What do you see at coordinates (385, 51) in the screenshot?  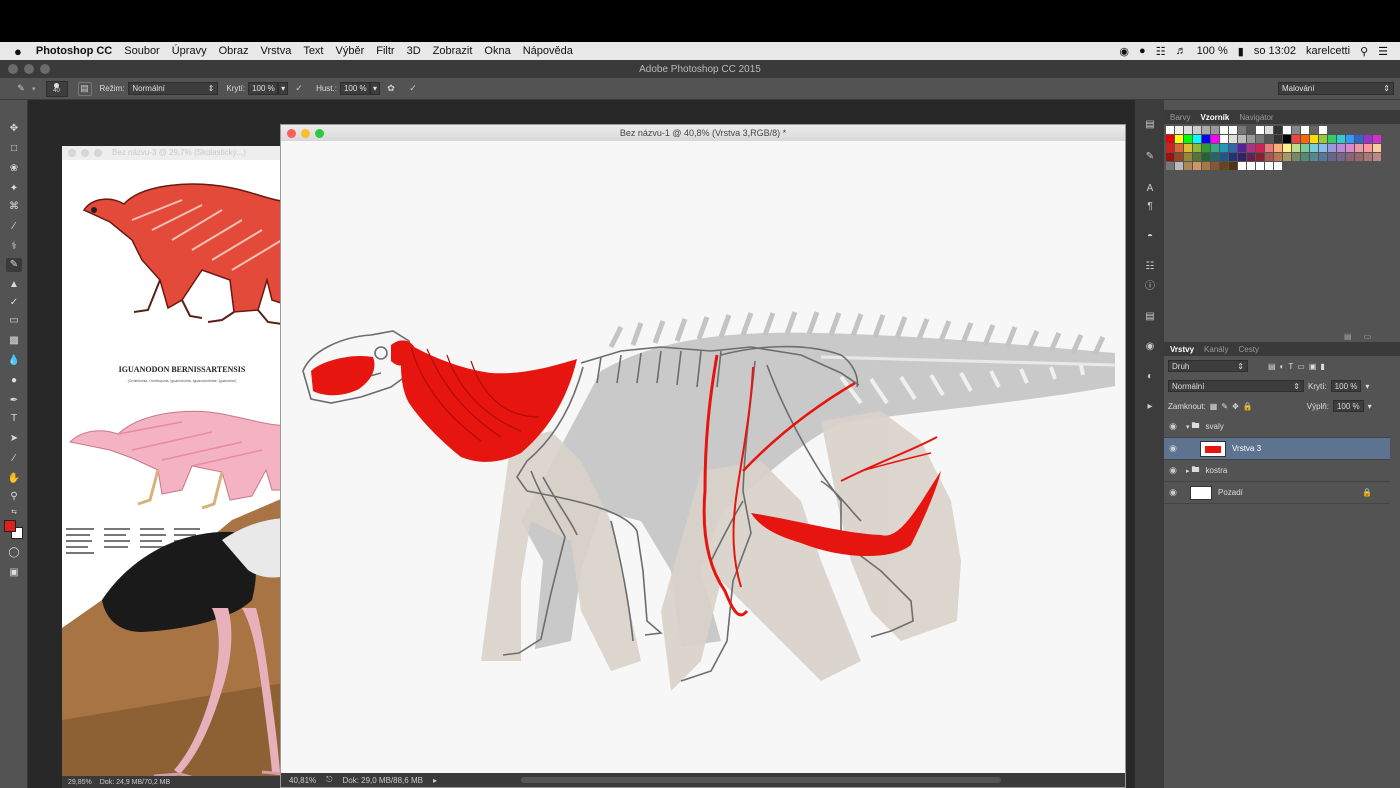 I see `menu-item-filtr: Filtr` at bounding box center [385, 51].